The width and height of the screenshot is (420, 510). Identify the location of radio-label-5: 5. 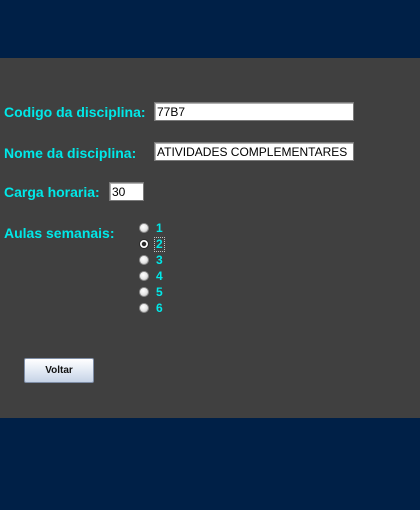
(159, 291).